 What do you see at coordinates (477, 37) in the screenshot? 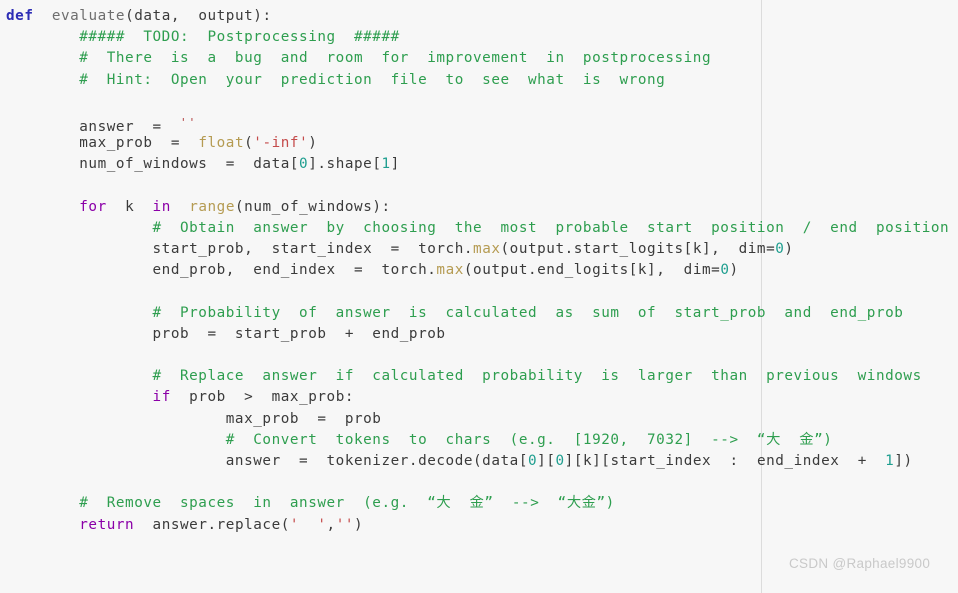
I see `code-line: ##### TODO: Postprocessing #####` at bounding box center [477, 37].